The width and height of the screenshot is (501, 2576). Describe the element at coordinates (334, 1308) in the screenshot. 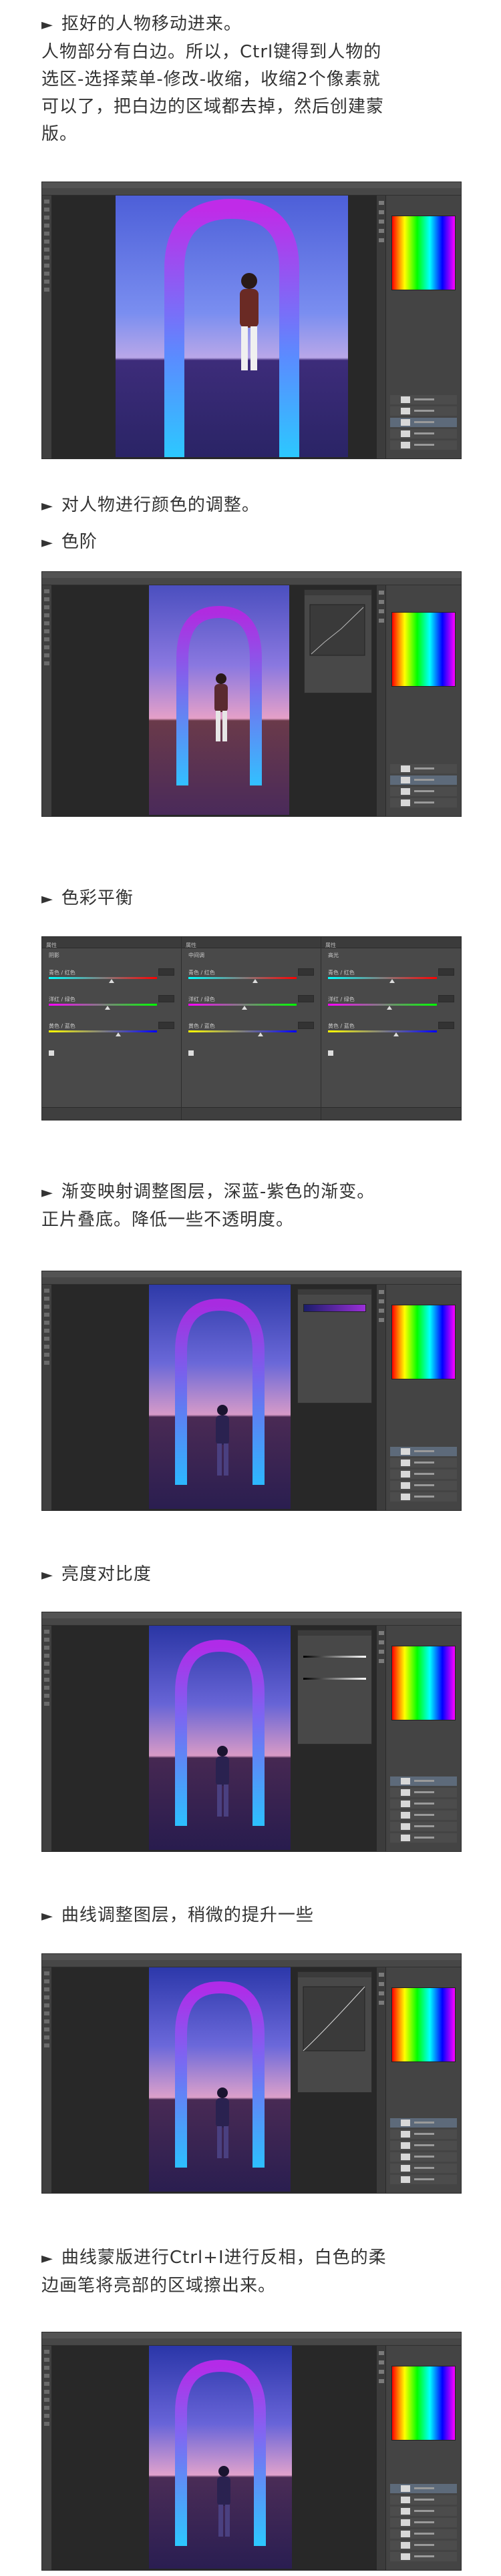

I see `gradient-swatch` at that location.